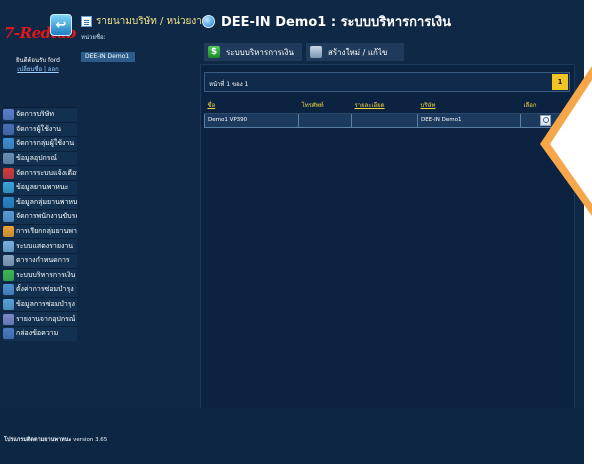 The height and width of the screenshot is (464, 592). What do you see at coordinates (251, 106) in the screenshot?
I see `column-header-name: ชื่อ` at bounding box center [251, 106].